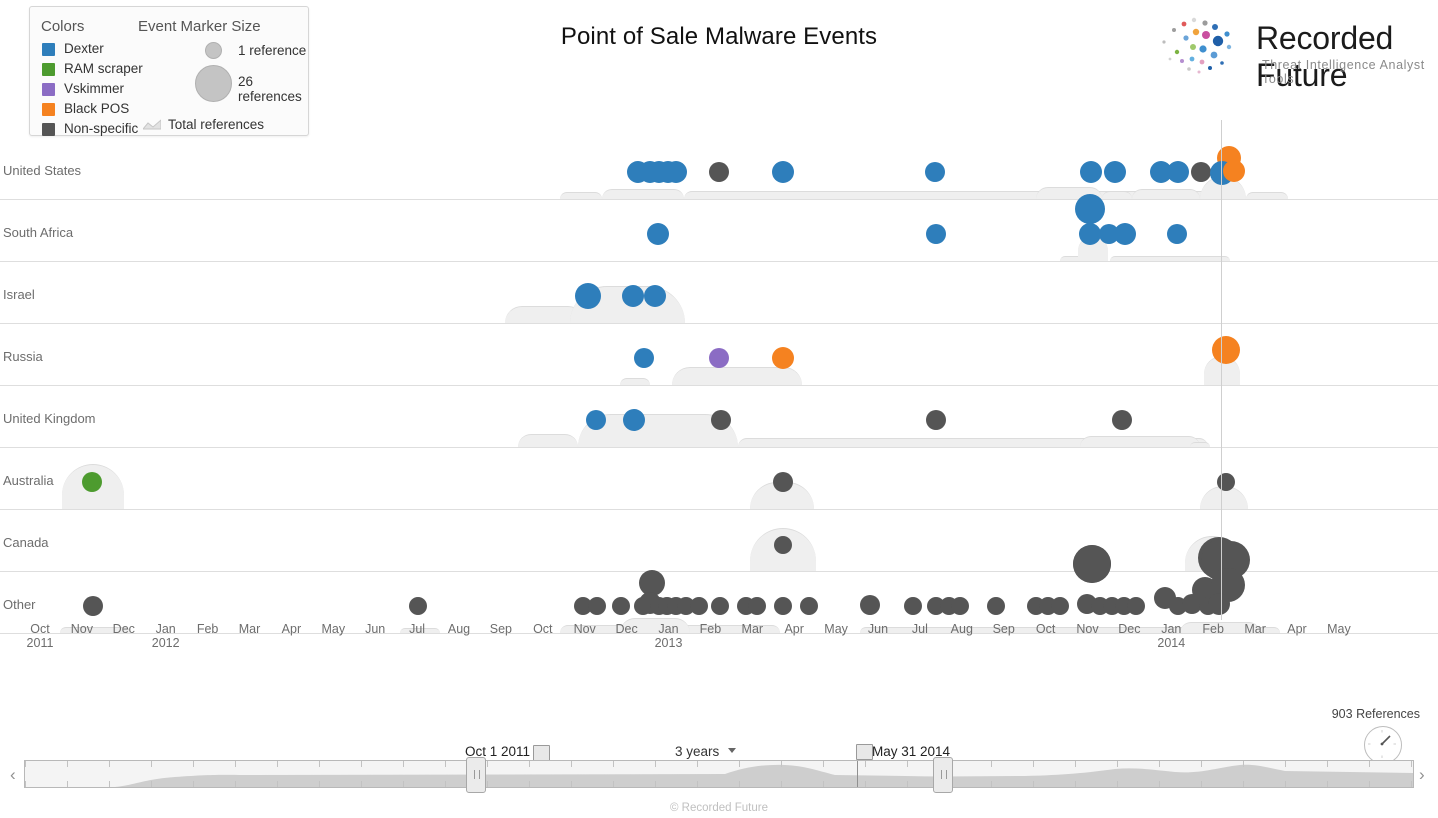  I want to click on axis-tick: Aug, so click(459, 629).